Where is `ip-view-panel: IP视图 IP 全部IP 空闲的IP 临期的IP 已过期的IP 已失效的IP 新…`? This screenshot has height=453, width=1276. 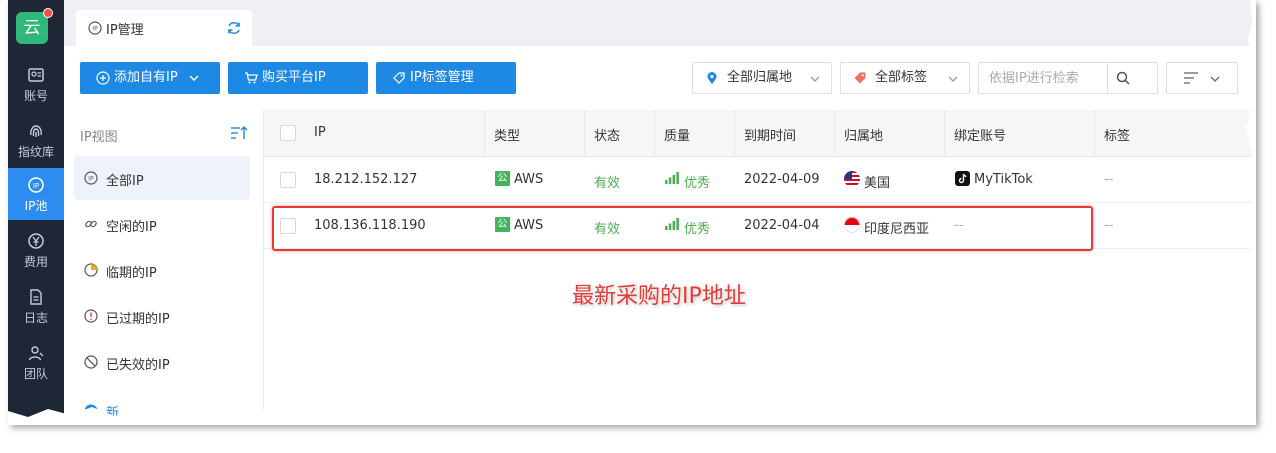
ip-view-panel: IP视图 IP 全部IP 空闲的IP 临期的IP 已过期的IP 已失效的IP 新… is located at coordinates (164, 267).